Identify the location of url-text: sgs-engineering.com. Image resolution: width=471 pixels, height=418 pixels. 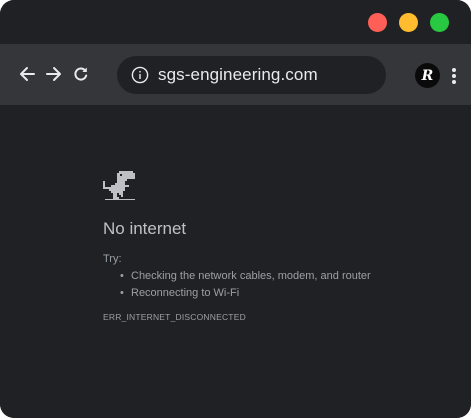
(238, 75).